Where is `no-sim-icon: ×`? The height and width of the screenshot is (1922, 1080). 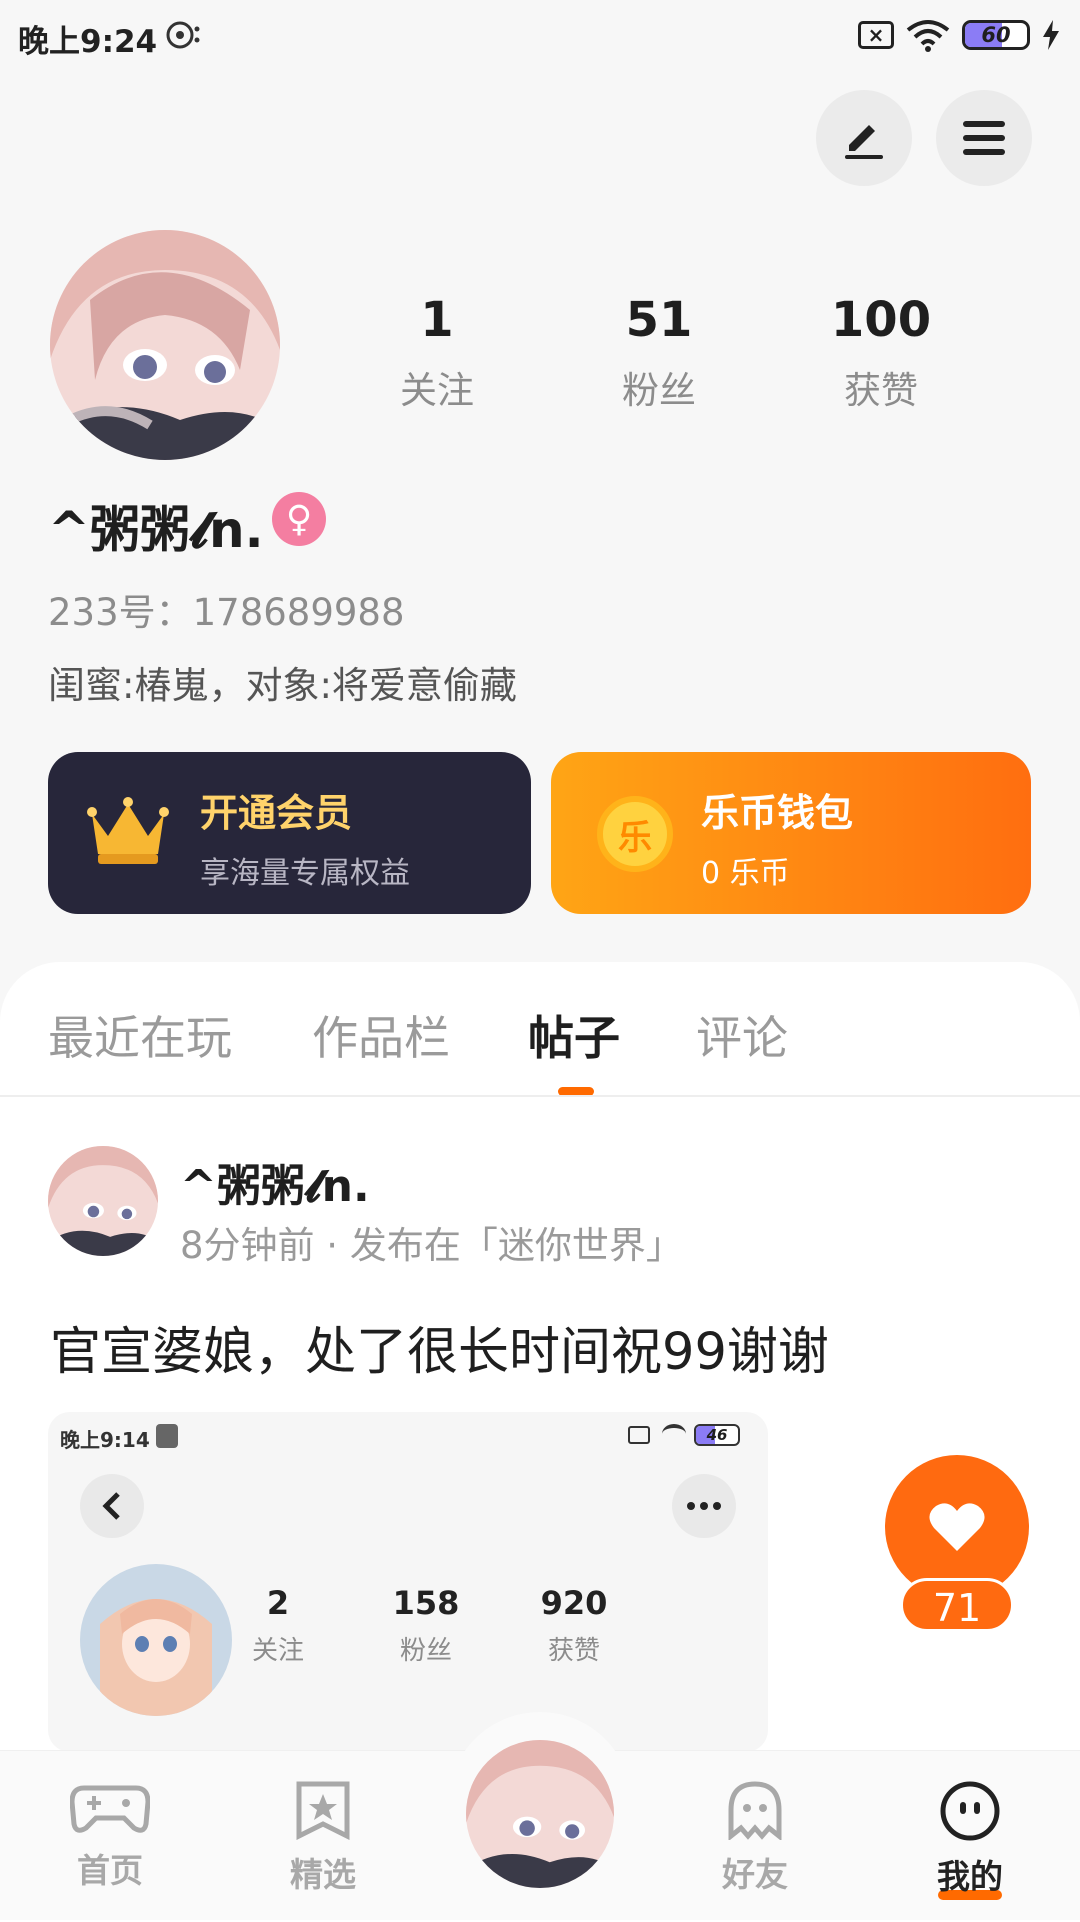 no-sim-icon: × is located at coordinates (876, 35).